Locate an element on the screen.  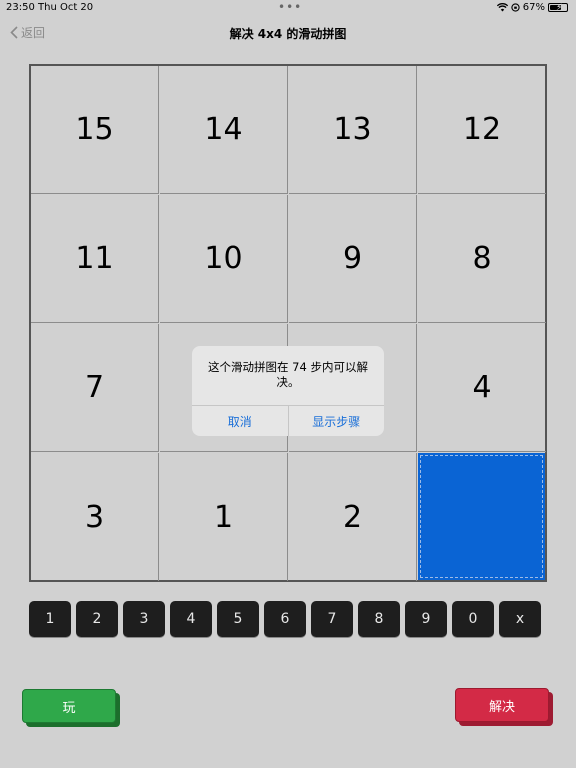
key-6: 6 is located at coordinates (285, 619).